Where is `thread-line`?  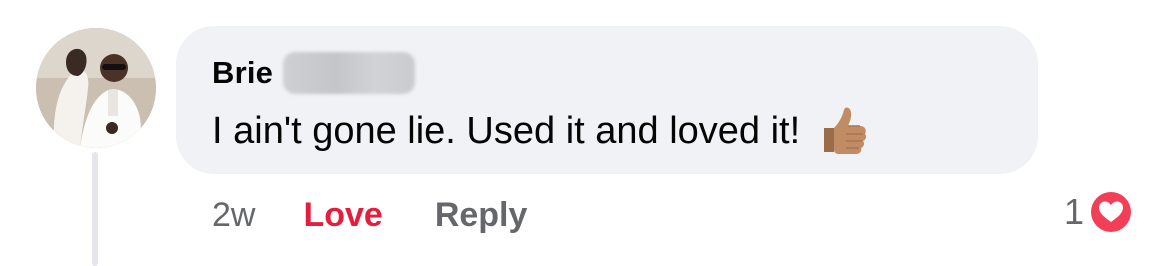
thread-line is located at coordinates (95, 209).